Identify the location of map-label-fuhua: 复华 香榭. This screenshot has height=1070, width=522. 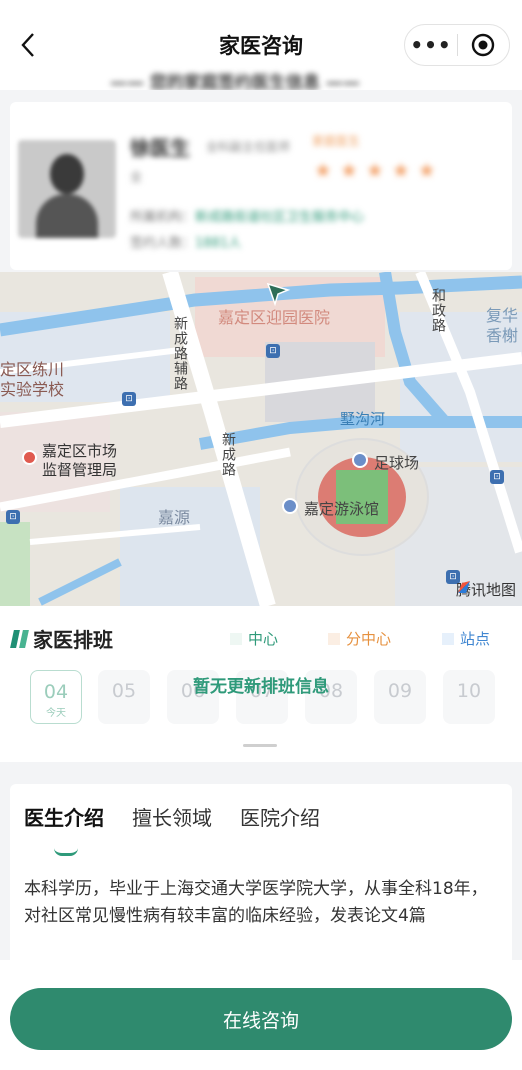
(502, 325).